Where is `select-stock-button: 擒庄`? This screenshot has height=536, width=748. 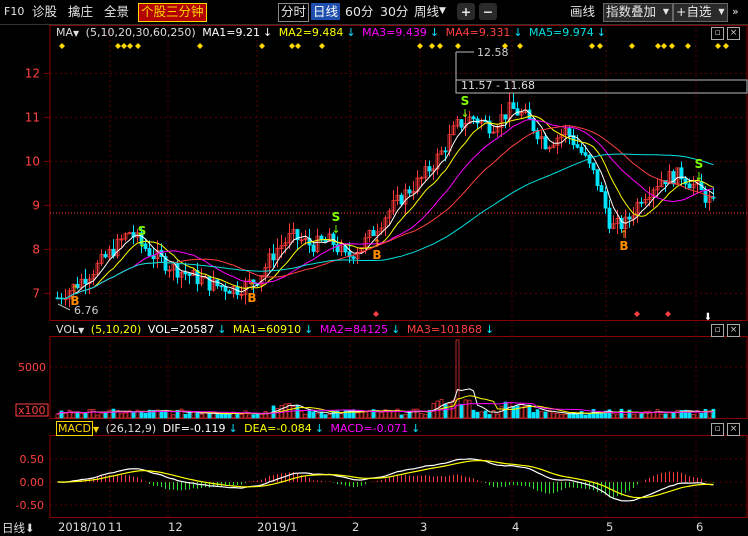 select-stock-button: 擒庄 is located at coordinates (80, 11).